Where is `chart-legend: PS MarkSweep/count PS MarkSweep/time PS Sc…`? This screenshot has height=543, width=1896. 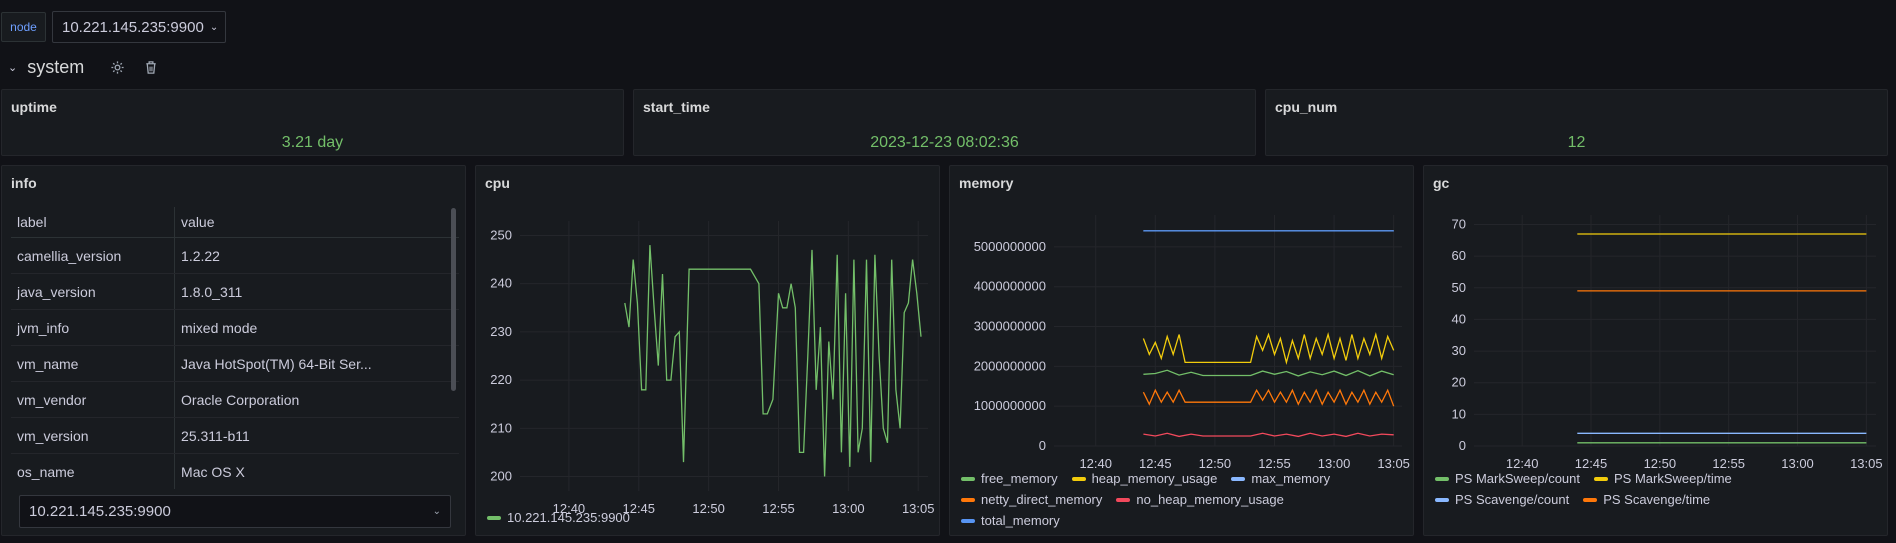
chart-legend: PS MarkSweep/count PS MarkSweep/time PS Sc… is located at coordinates (1600, 489).